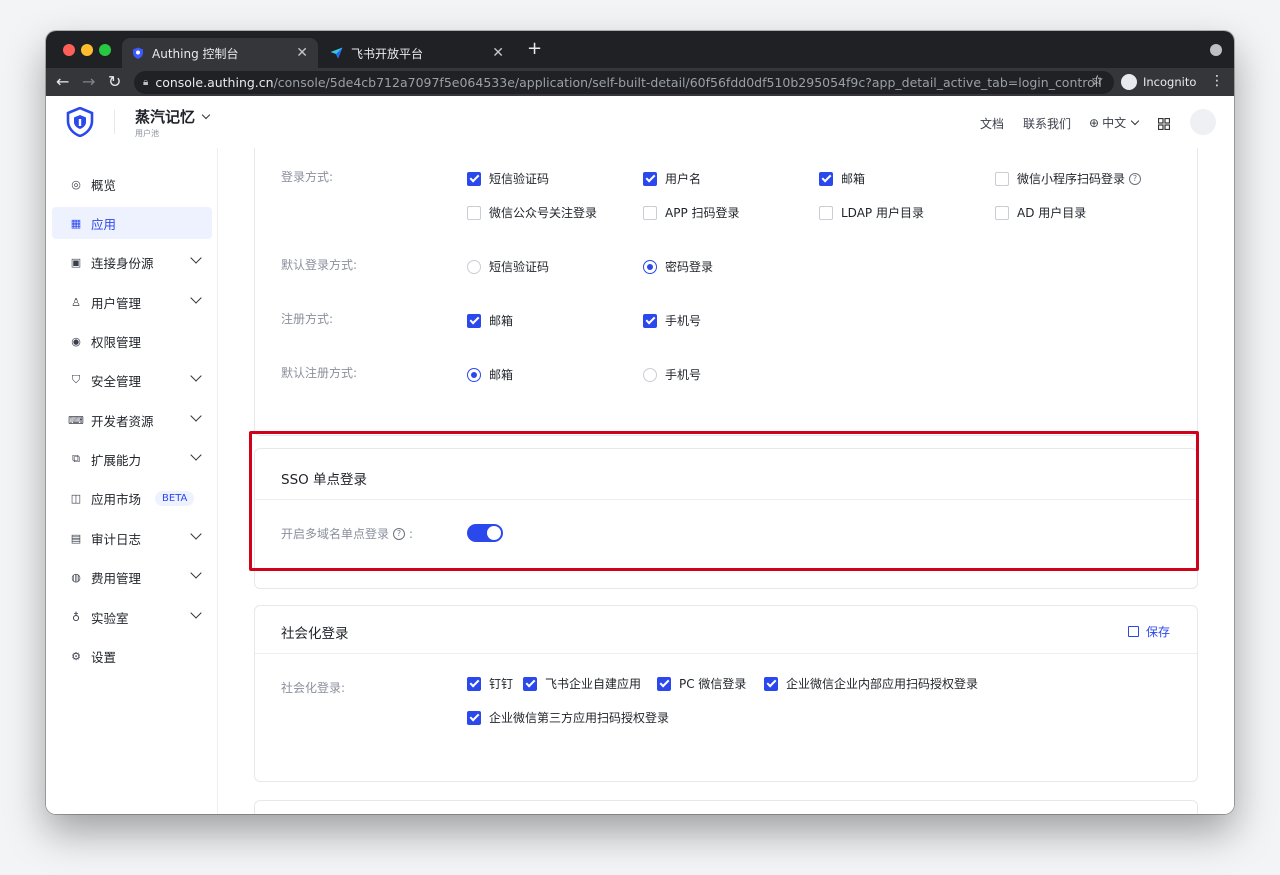  Describe the element at coordinates (114, 81) in the screenshot. I see `reload-icon: ↻` at that location.